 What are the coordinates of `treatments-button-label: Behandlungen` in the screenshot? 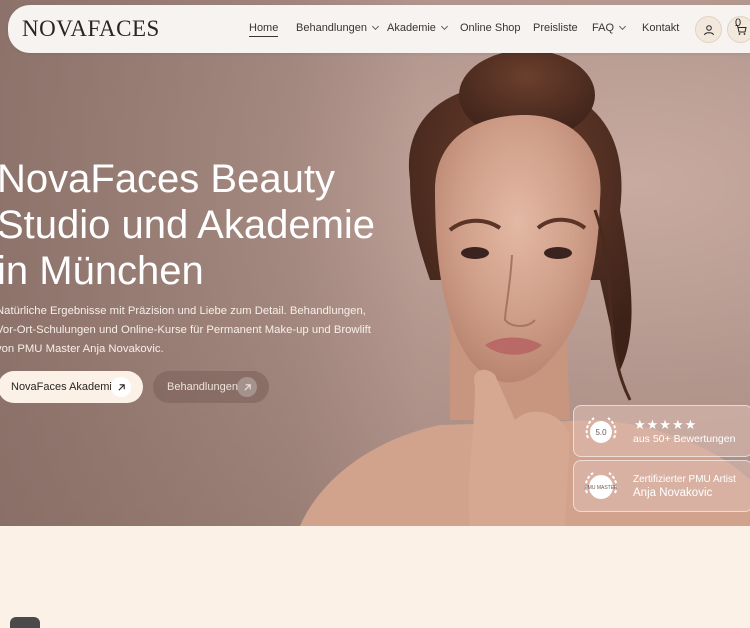 It's located at (202, 387).